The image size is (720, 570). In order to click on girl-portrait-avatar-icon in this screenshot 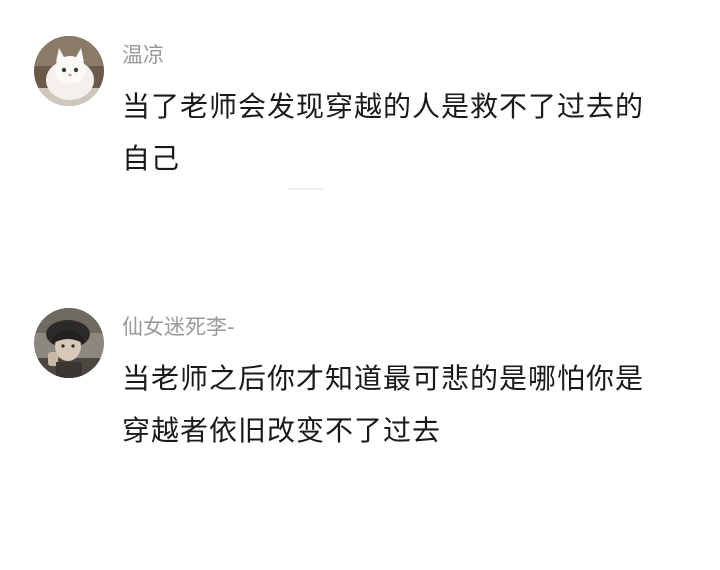, I will do `click(69, 343)`.